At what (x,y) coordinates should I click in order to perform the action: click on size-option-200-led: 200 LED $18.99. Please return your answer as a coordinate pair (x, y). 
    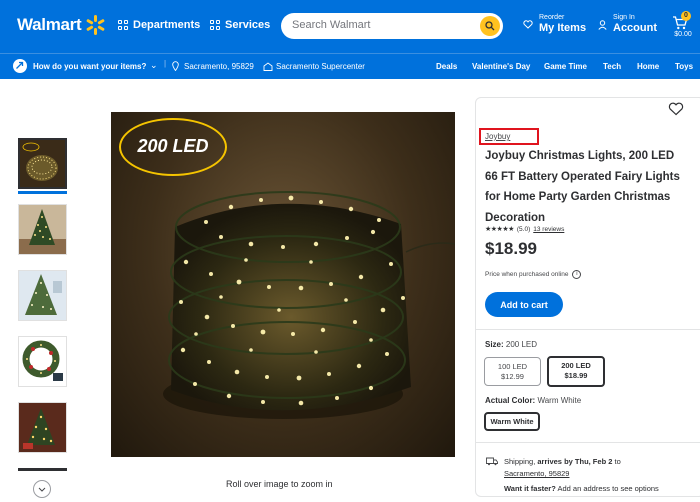
    Looking at the image, I should click on (576, 371).